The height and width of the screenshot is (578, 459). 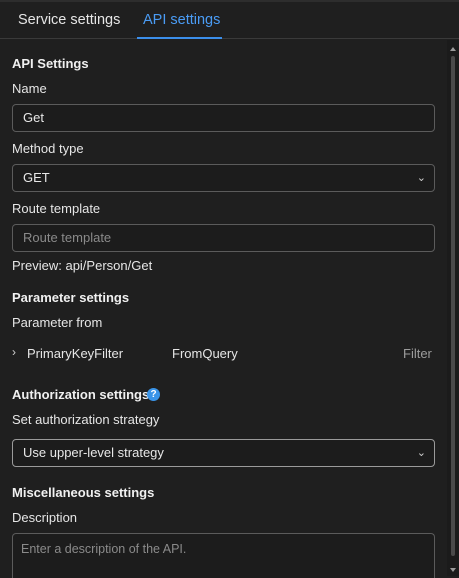 I want to click on tab-bar: Service settings API settings, so click(x=229, y=20).